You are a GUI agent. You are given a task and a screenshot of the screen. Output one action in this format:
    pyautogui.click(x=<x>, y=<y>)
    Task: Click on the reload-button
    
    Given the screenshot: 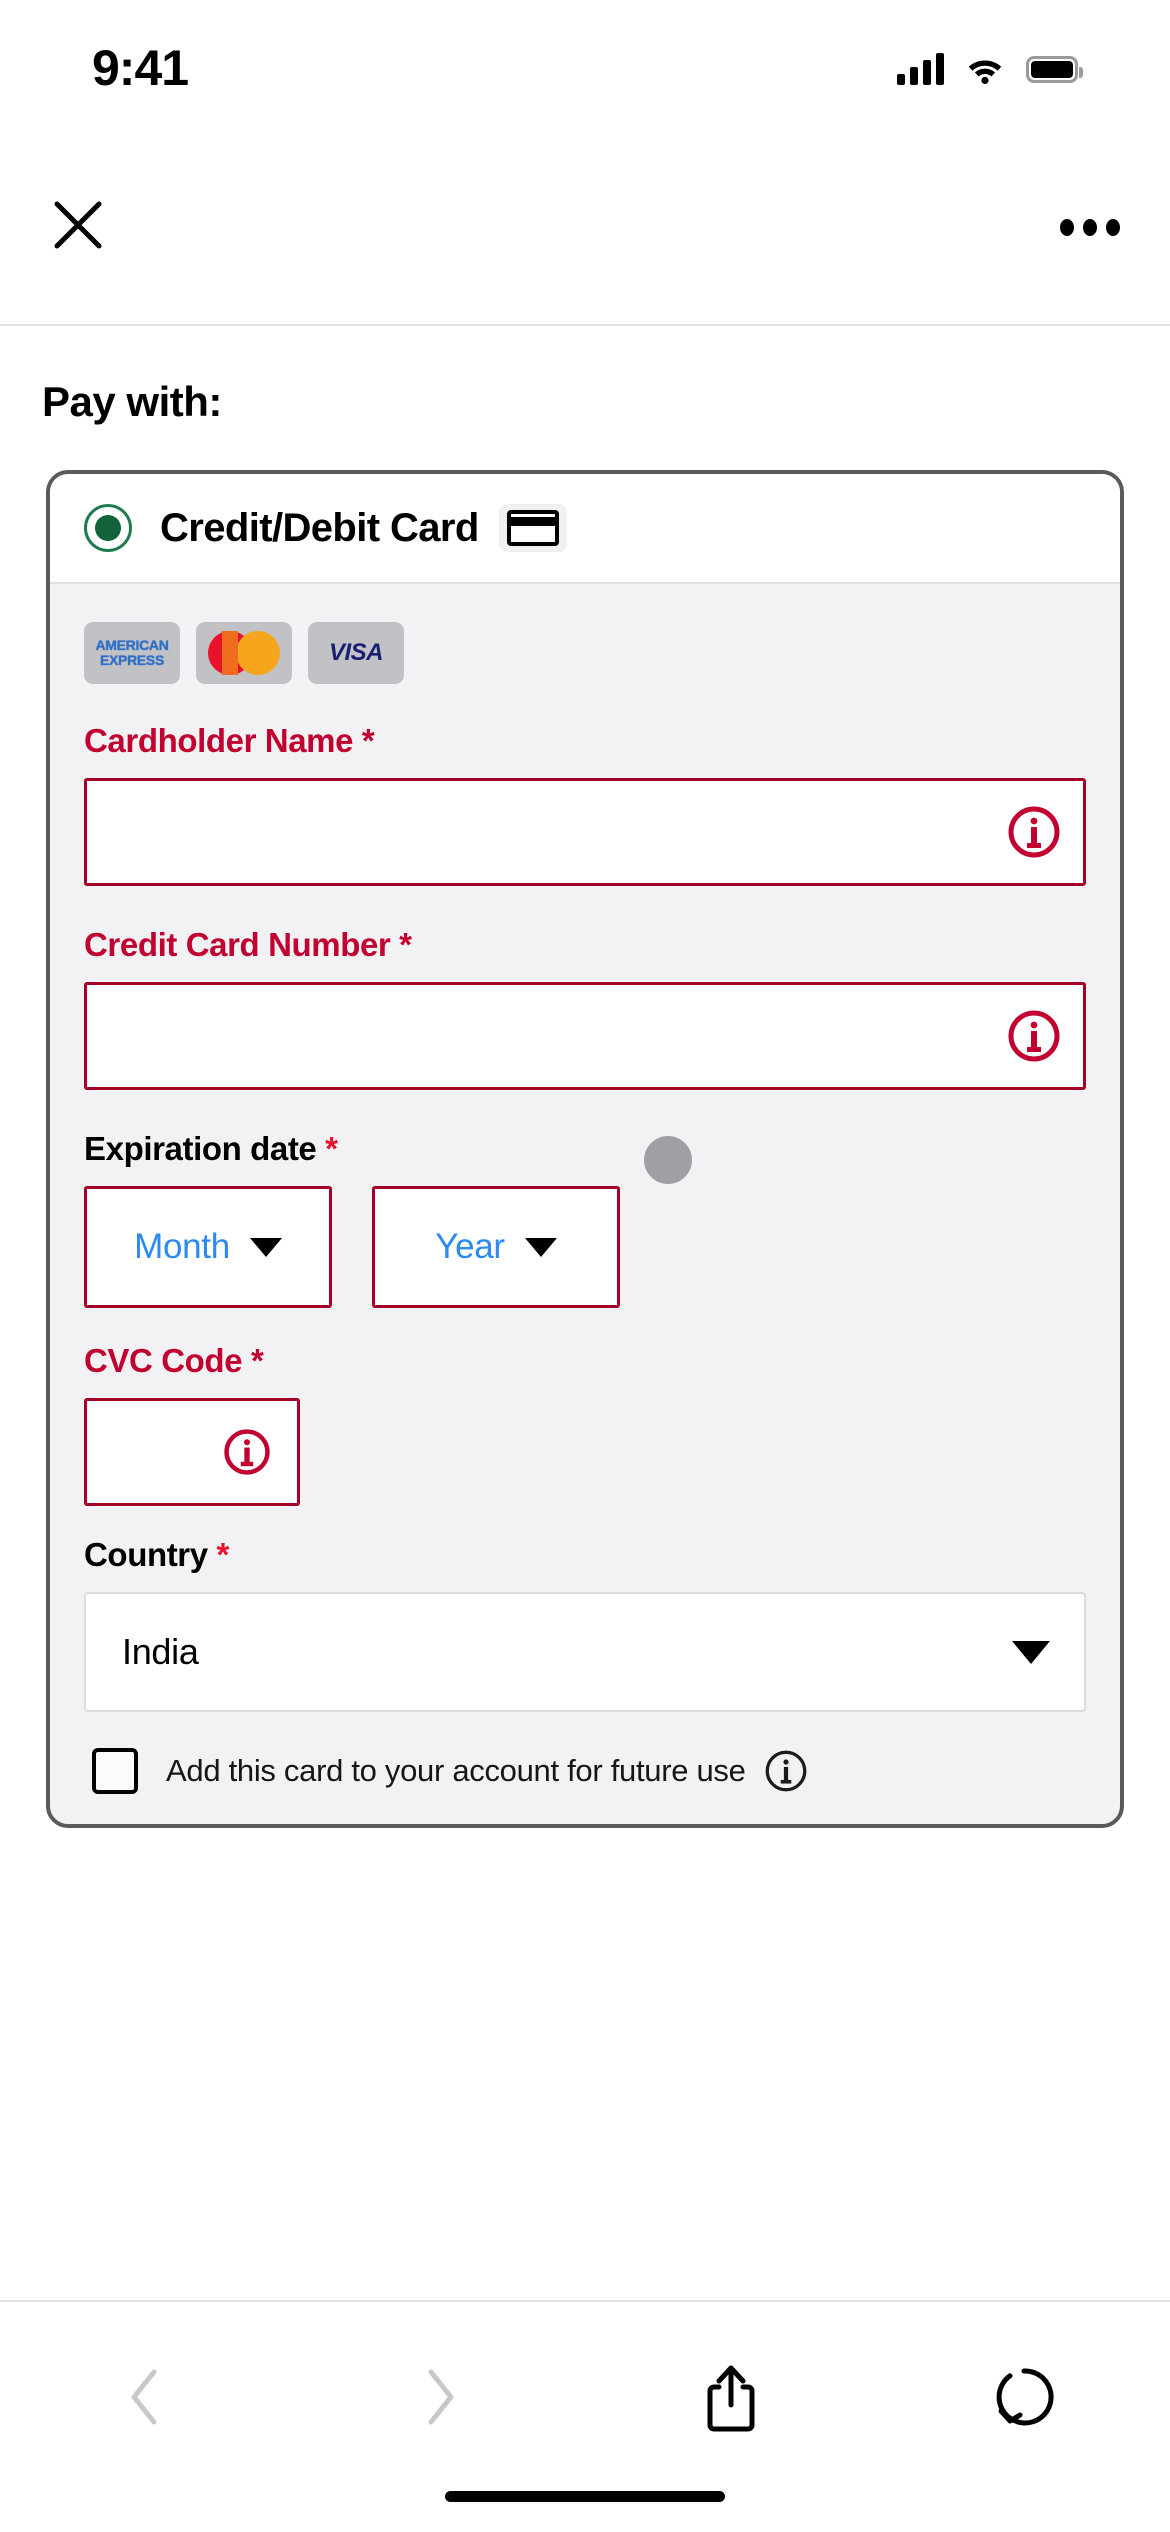 What is the action you would take?
    pyautogui.click(x=1024, y=2399)
    